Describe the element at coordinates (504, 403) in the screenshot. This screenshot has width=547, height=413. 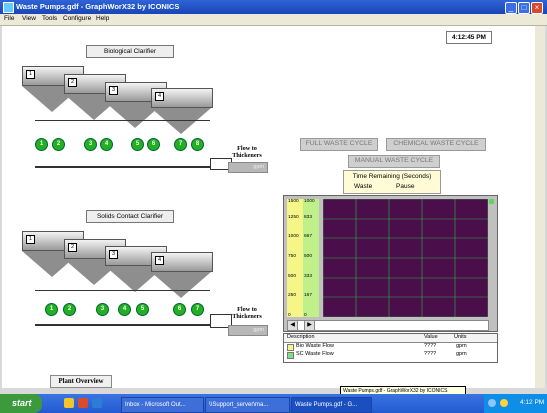
I see `volume-icon` at that location.